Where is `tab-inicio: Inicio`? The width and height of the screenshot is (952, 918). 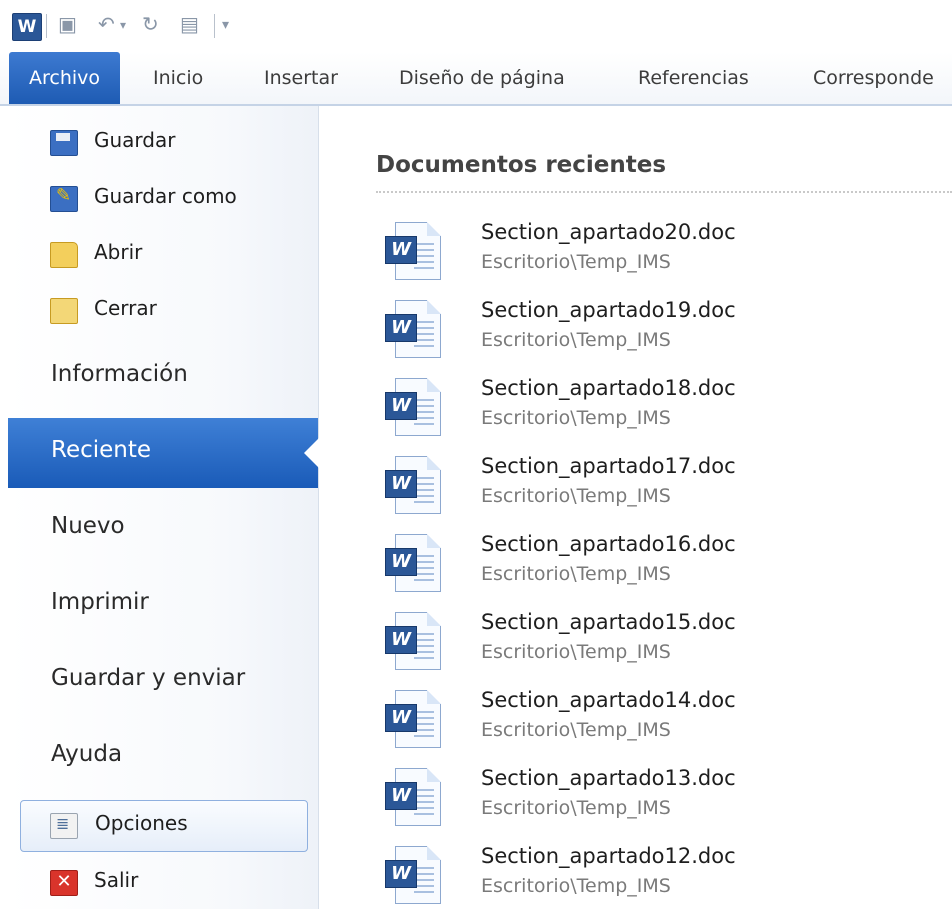
tab-inicio: Inicio is located at coordinates (178, 78).